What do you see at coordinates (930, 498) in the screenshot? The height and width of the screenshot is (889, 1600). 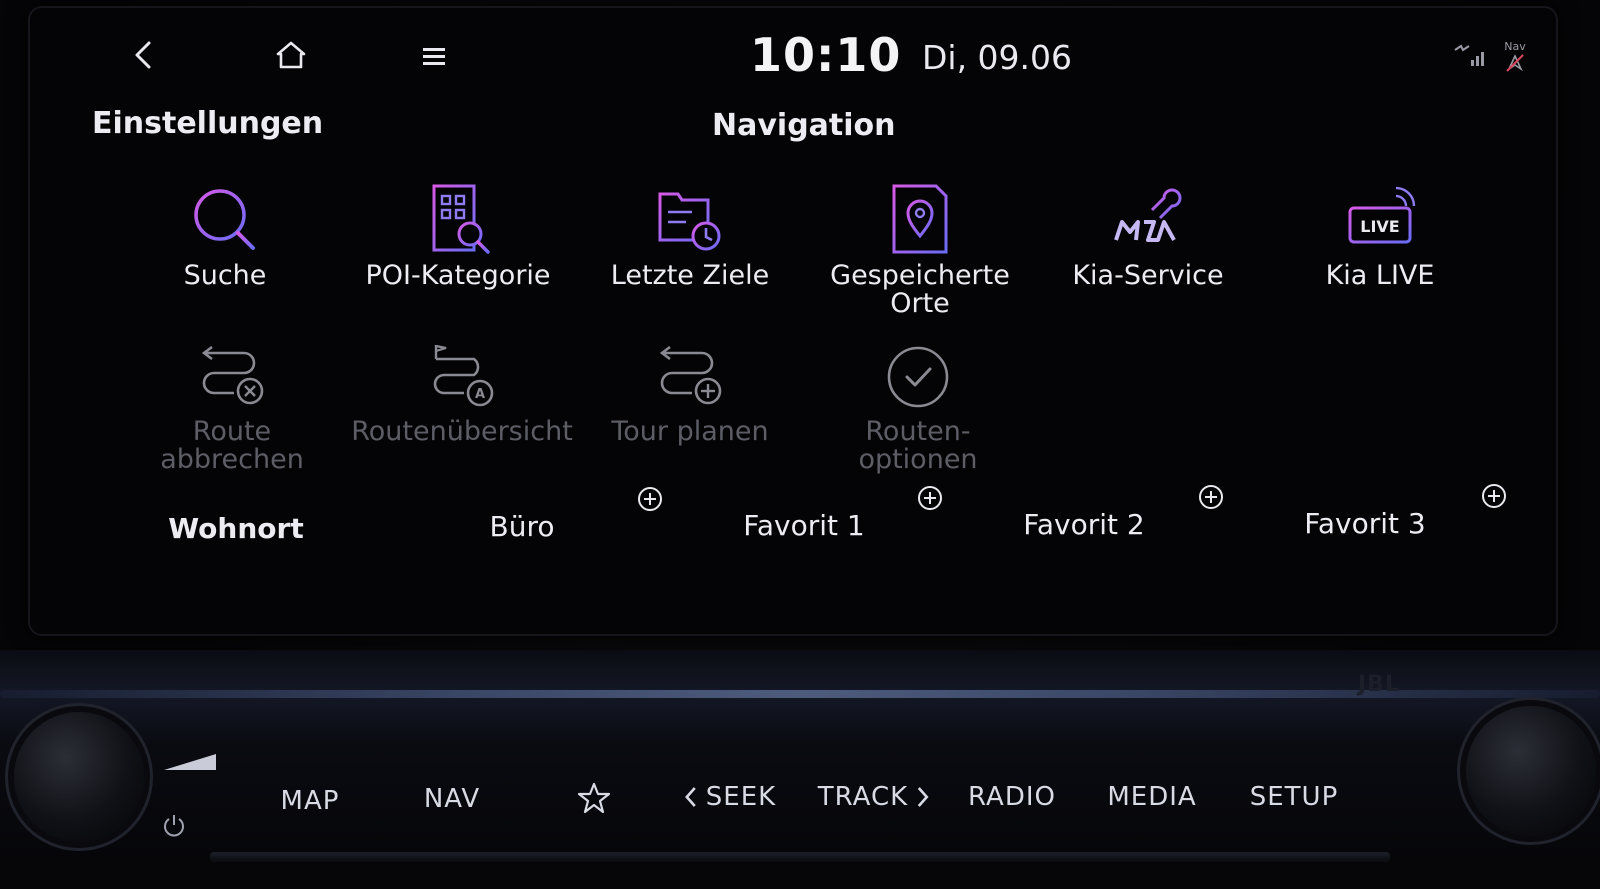 I see `add-favorit-1-icon` at bounding box center [930, 498].